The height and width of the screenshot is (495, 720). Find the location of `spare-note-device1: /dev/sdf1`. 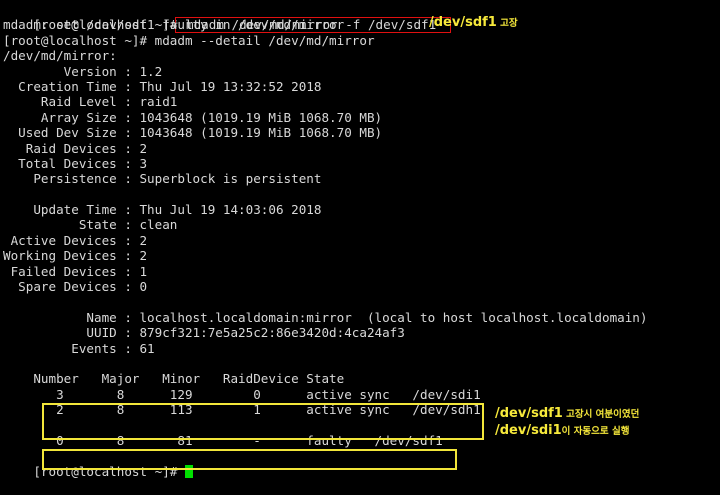

spare-note-device1: /dev/sdf1 is located at coordinates (529, 413).